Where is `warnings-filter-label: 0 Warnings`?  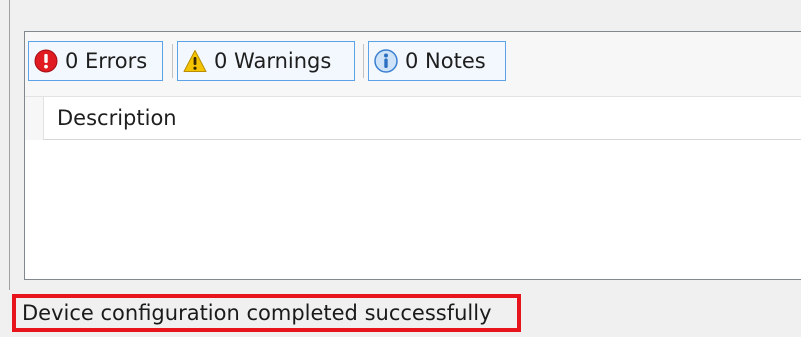
warnings-filter-label: 0 Warnings is located at coordinates (273, 61).